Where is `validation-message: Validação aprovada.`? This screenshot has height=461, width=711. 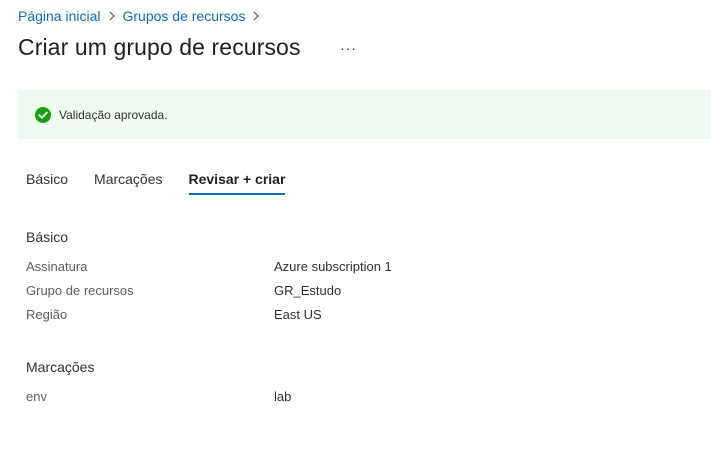 validation-message: Validação aprovada. is located at coordinates (113, 114).